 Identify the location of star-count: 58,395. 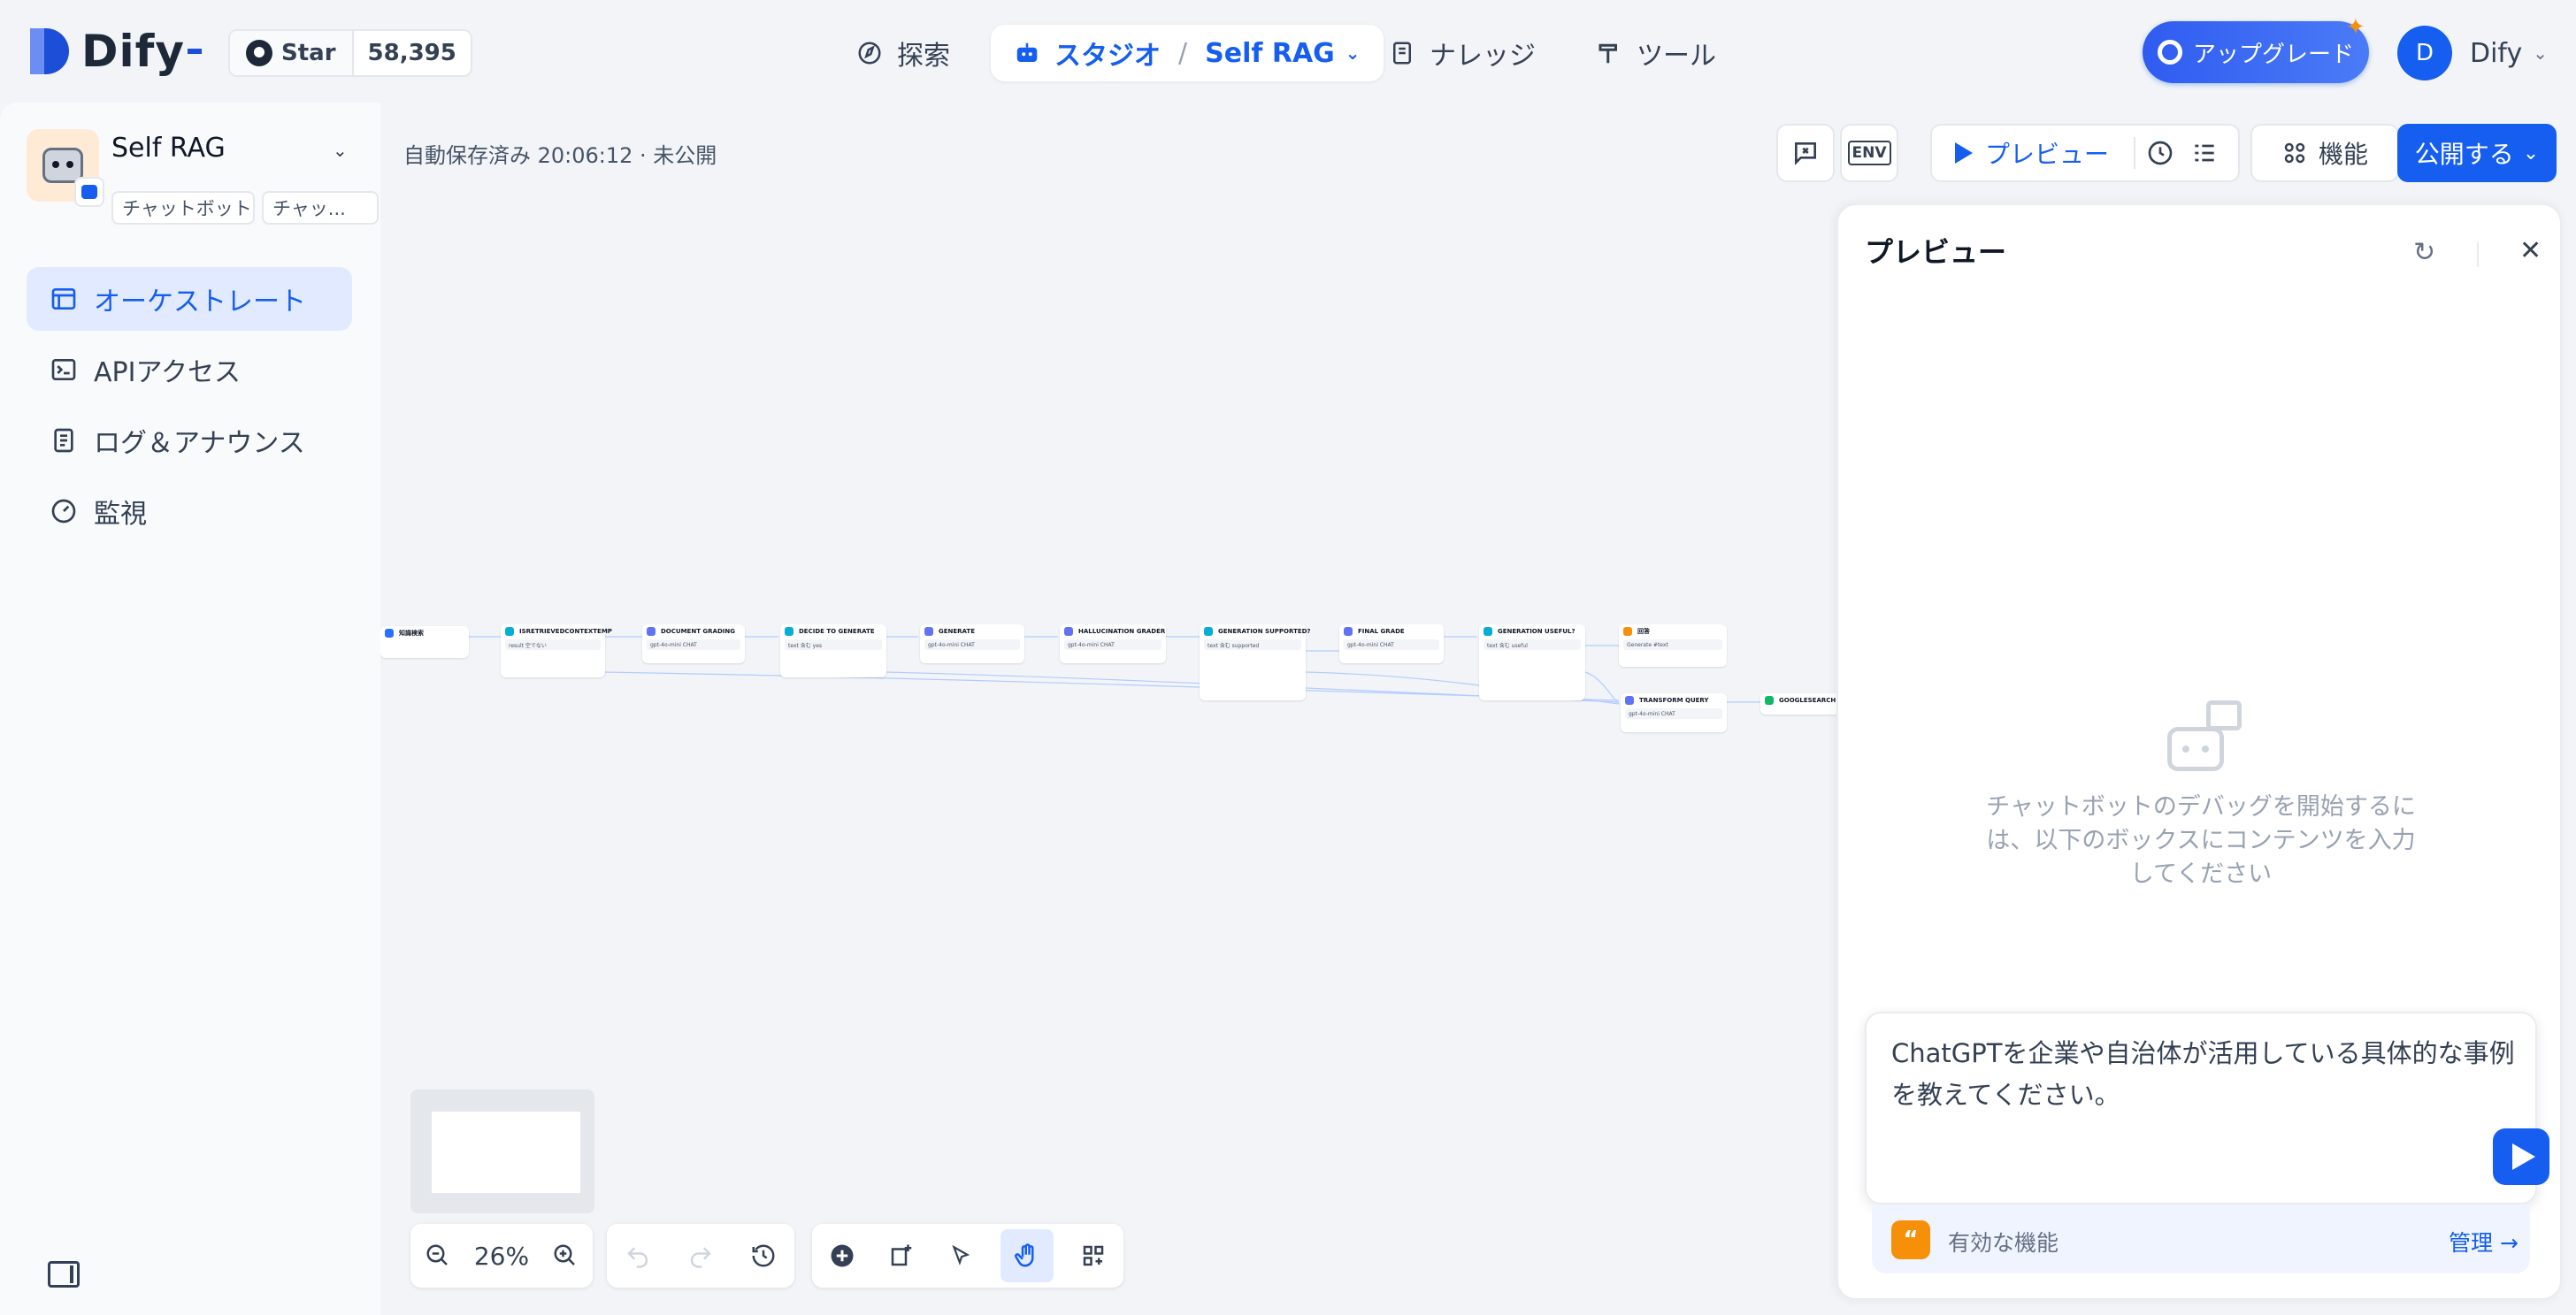
(412, 53).